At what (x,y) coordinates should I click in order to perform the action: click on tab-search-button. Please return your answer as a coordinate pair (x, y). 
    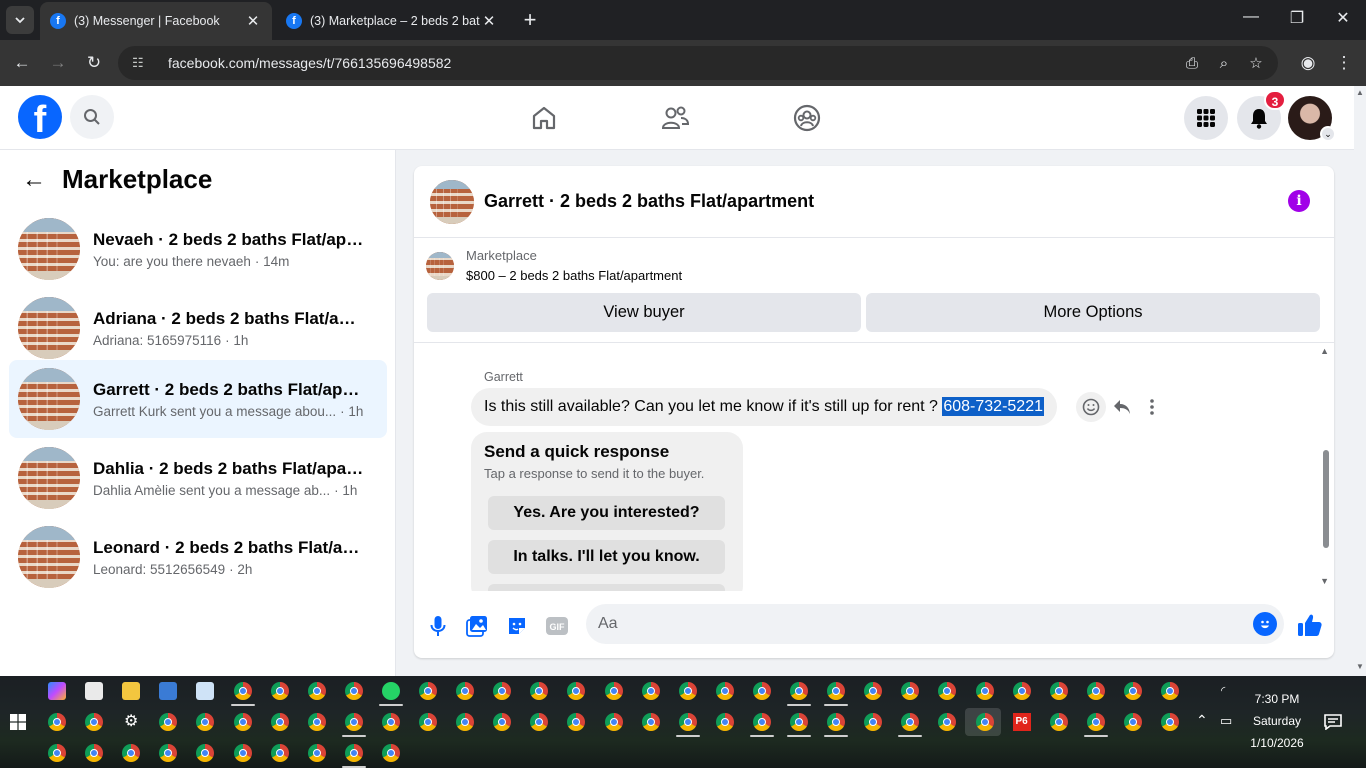
    Looking at the image, I should click on (20, 20).